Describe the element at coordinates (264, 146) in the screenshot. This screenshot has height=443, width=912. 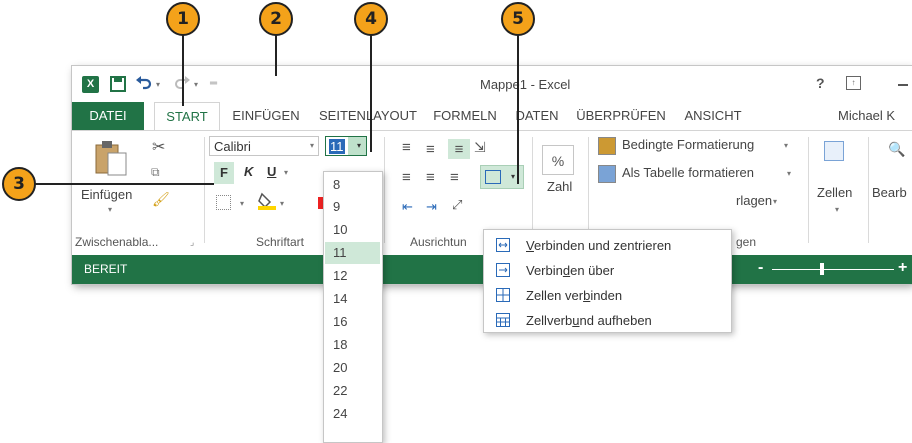
I see `font-name-field: Calibri ▾` at that location.